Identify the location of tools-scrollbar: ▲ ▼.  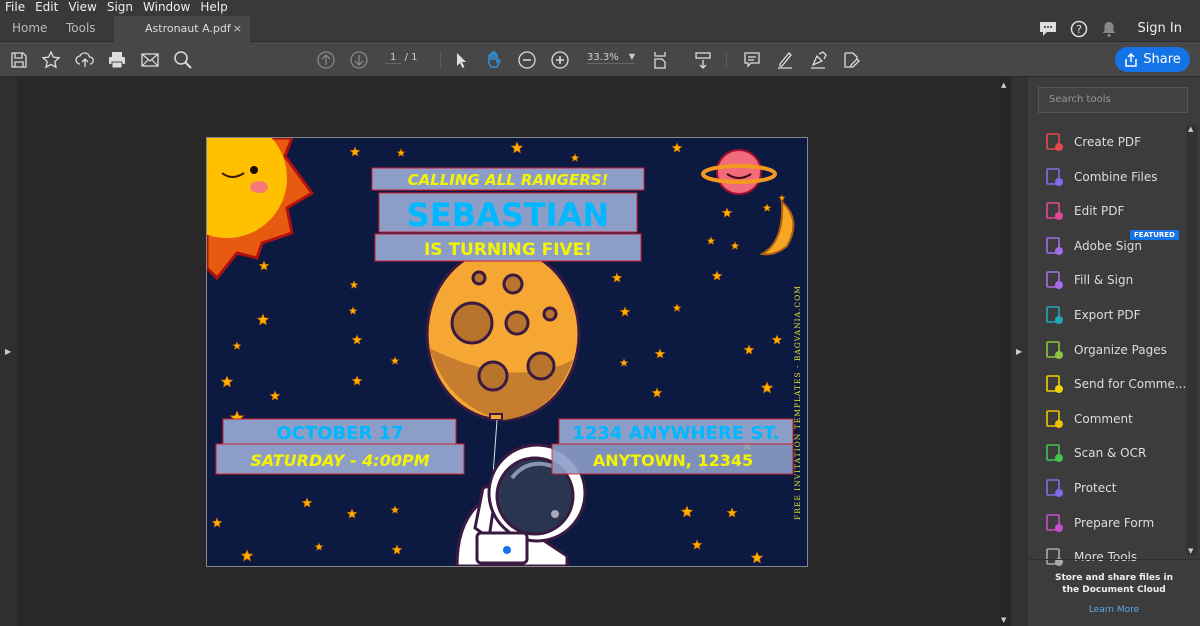
(1192, 340).